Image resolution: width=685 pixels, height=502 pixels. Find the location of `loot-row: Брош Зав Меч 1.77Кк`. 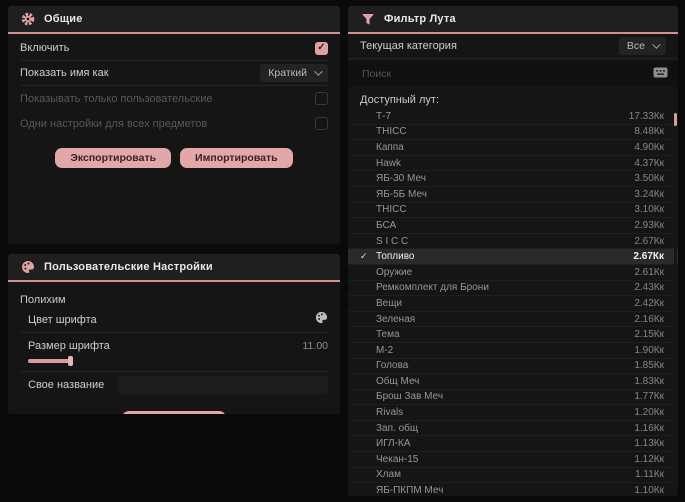

loot-row: Брош Зав Меч 1.77Кк is located at coordinates (513, 398).